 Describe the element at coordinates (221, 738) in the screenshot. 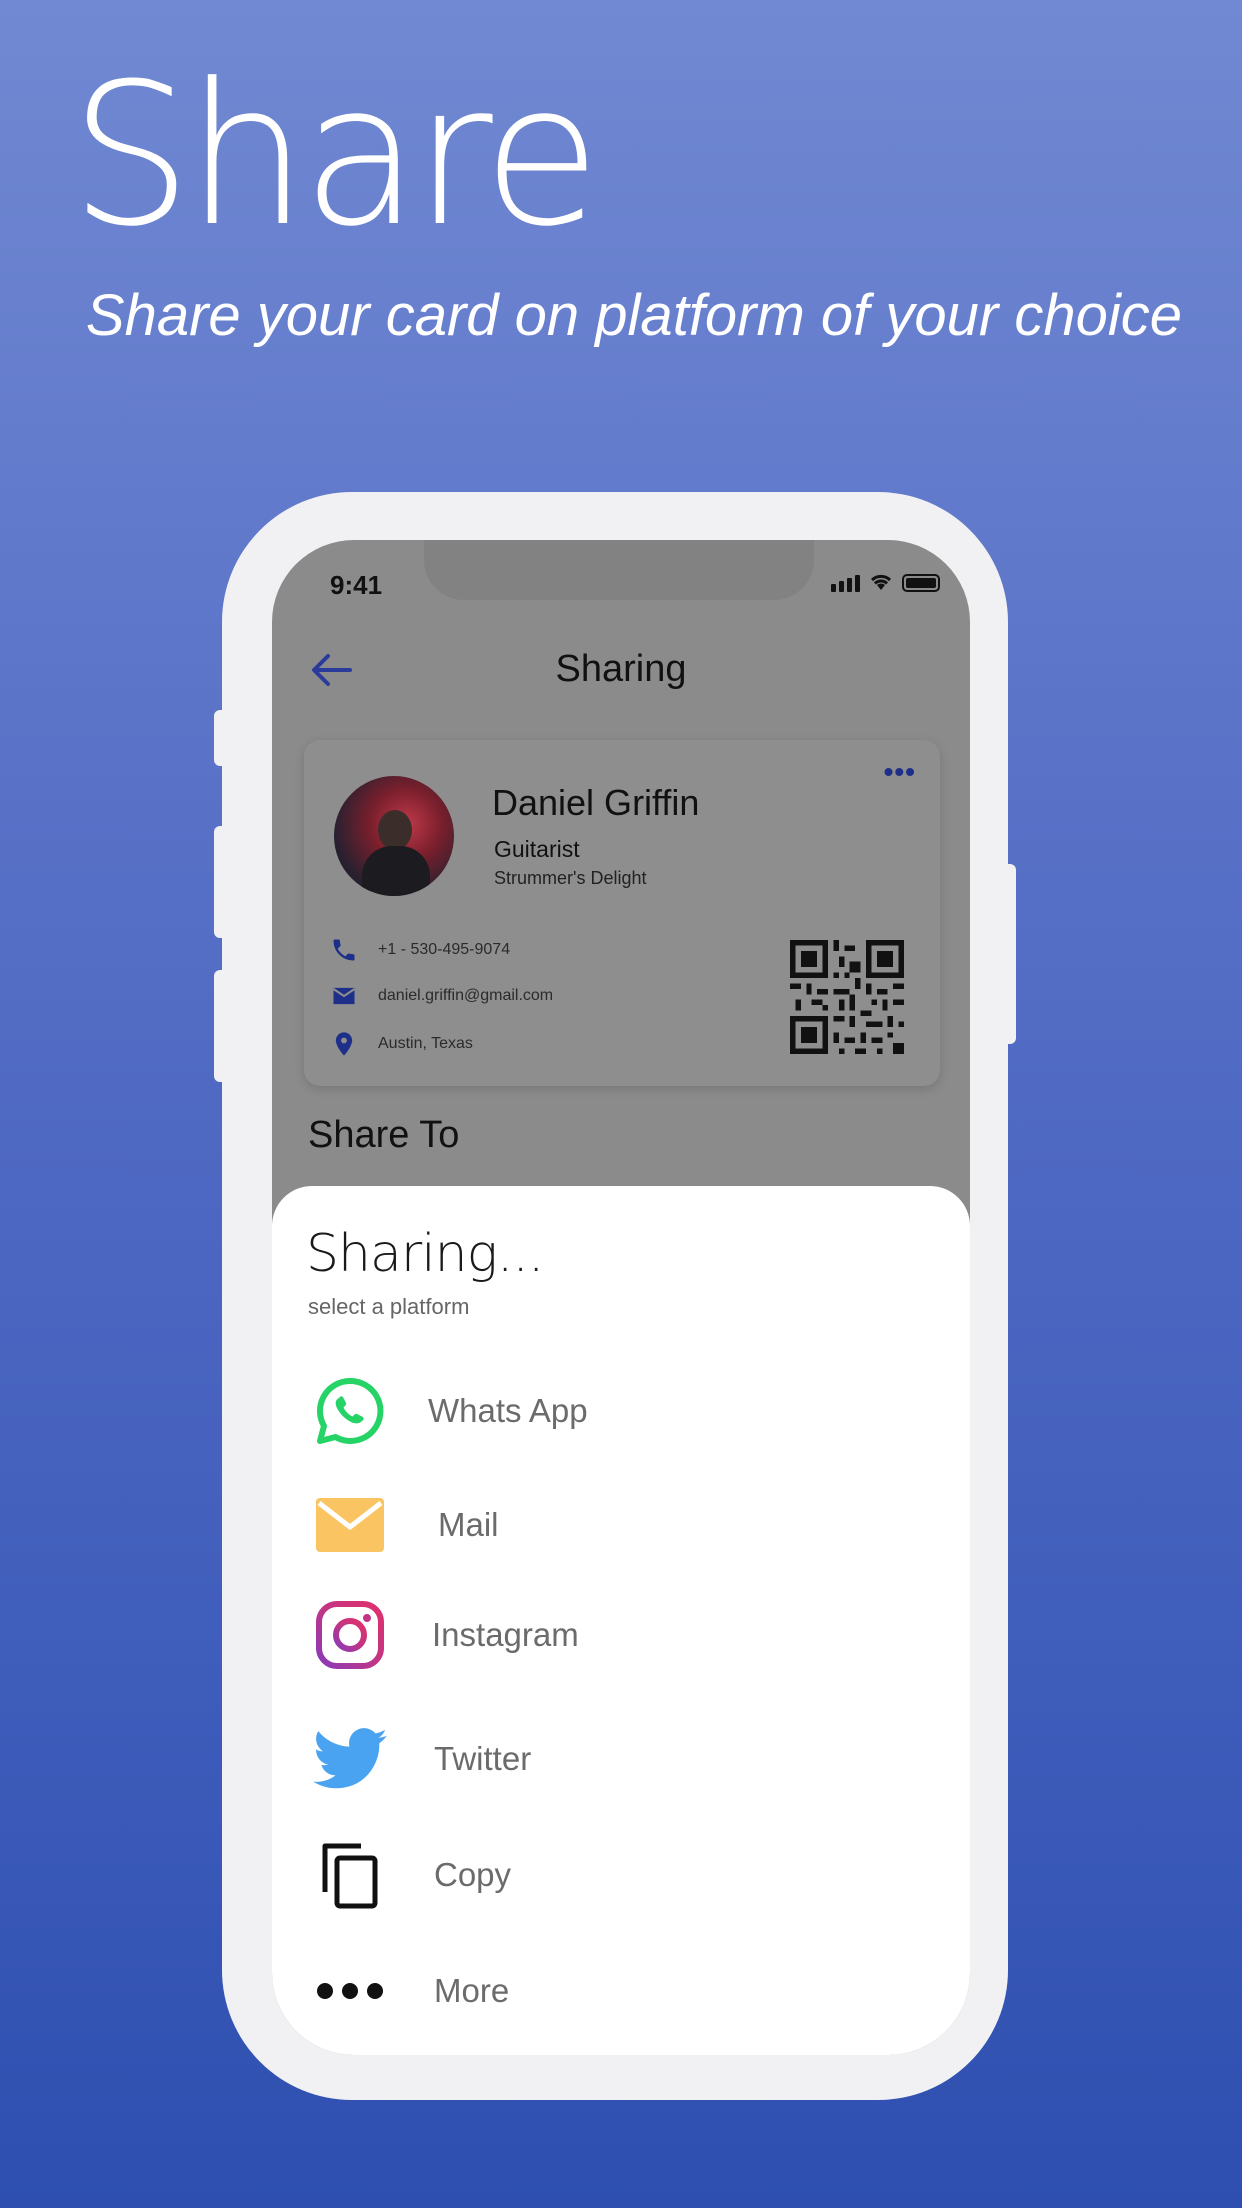

I see `phone-mute-button` at that location.